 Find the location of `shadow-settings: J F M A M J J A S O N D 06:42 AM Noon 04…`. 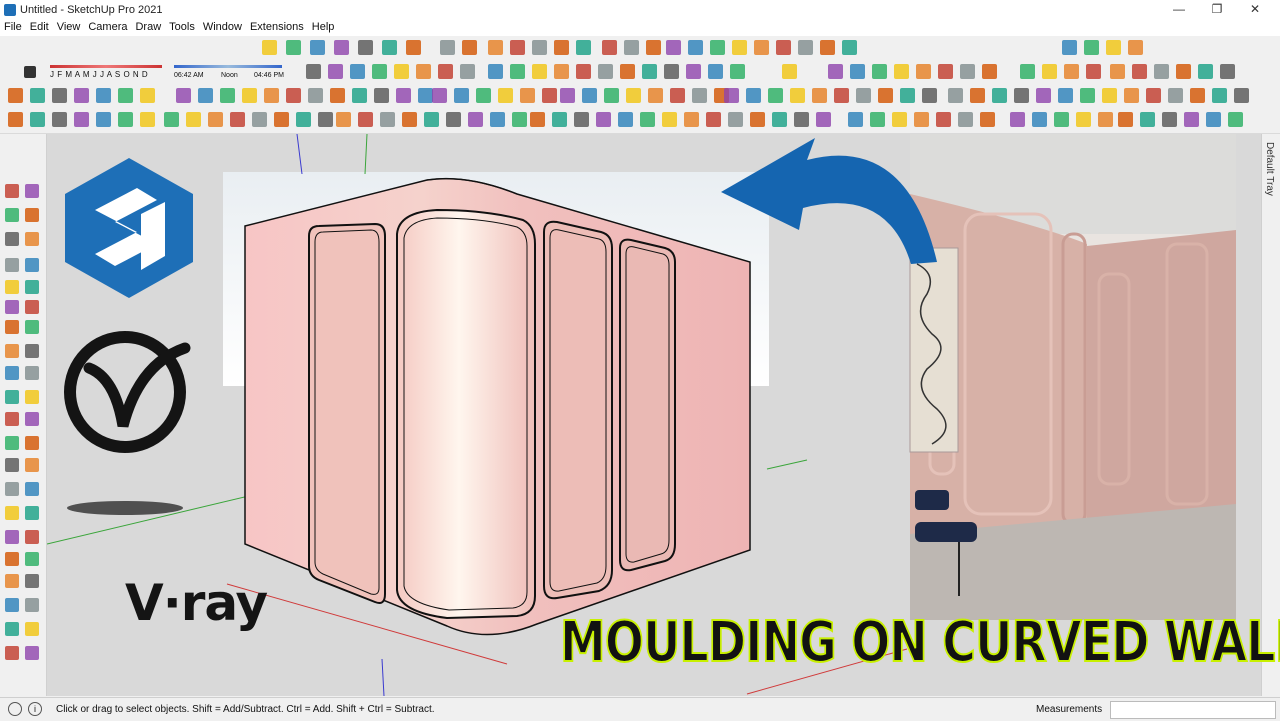

shadow-settings: J F M A M J J A S O N D 06:42 AM Noon 04… is located at coordinates (164, 72).